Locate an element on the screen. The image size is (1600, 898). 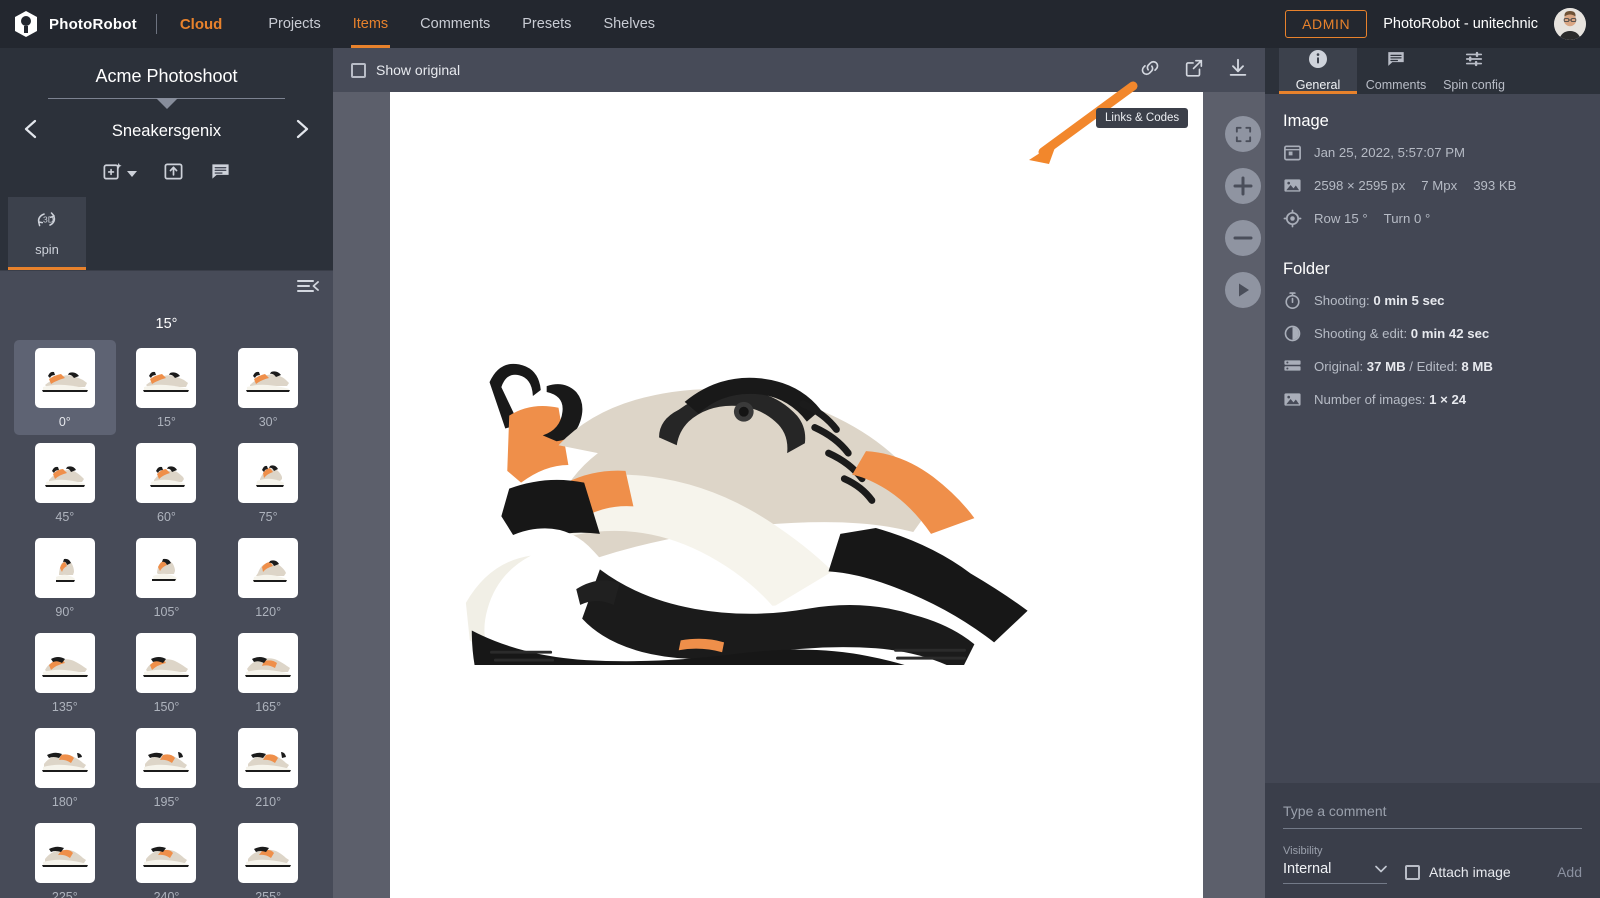
comment-button is located at coordinates (220, 174).